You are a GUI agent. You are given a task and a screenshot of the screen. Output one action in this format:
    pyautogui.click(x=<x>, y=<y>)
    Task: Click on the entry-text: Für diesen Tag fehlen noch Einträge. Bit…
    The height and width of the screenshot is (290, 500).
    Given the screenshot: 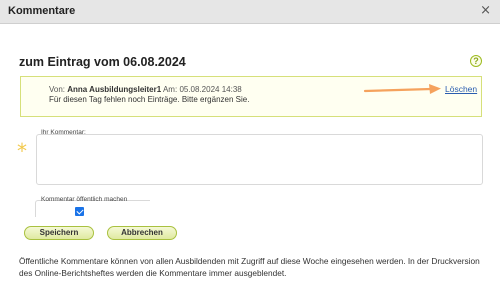 What is the action you would take?
    pyautogui.click(x=149, y=99)
    